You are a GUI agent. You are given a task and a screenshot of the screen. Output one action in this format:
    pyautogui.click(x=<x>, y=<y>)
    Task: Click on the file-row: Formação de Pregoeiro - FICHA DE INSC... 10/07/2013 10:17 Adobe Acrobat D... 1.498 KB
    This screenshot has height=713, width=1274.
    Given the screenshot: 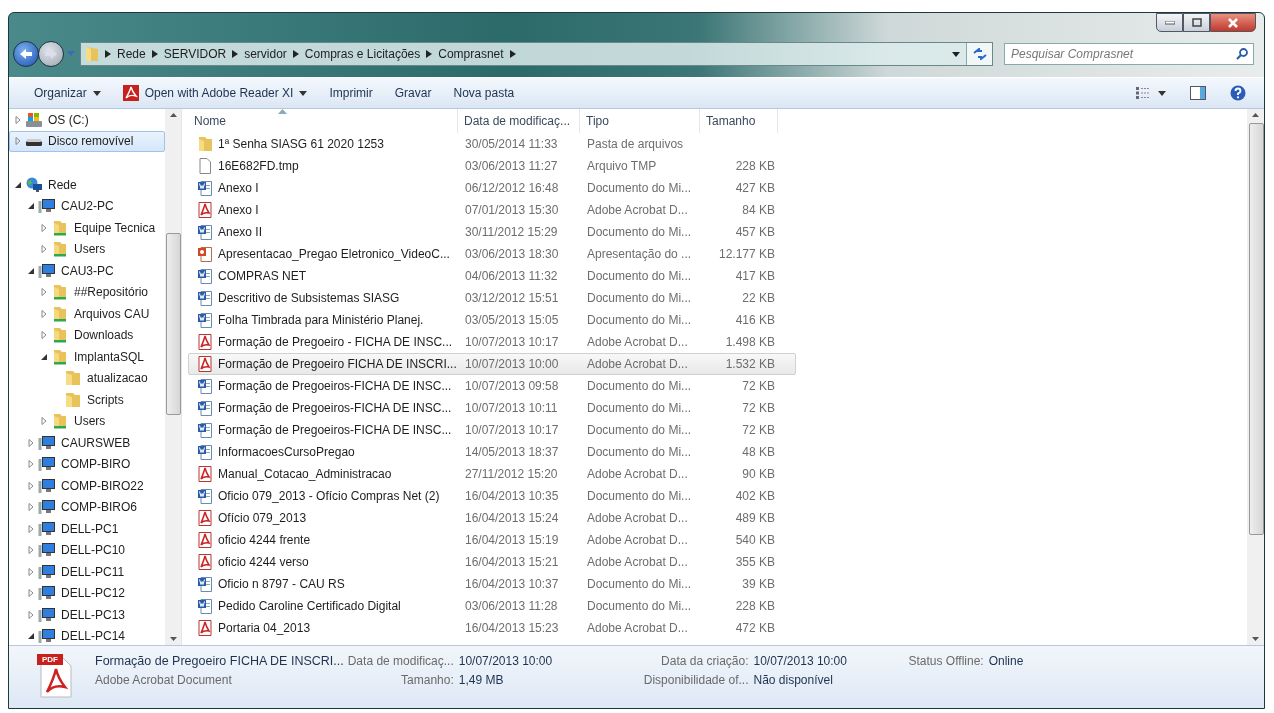 What is the action you would take?
    pyautogui.click(x=492, y=342)
    